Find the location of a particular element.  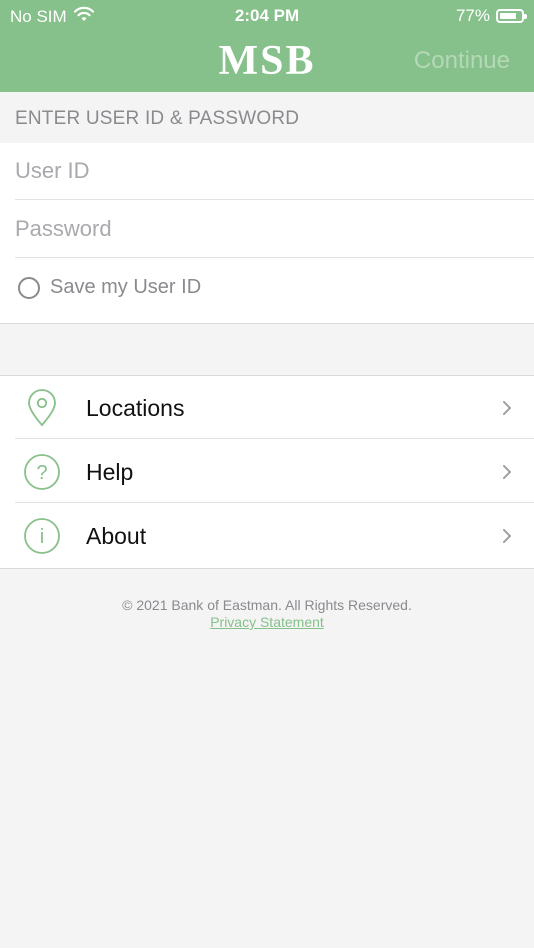

login-section-title: ENTER USER ID & PASSWORD is located at coordinates (157, 118).